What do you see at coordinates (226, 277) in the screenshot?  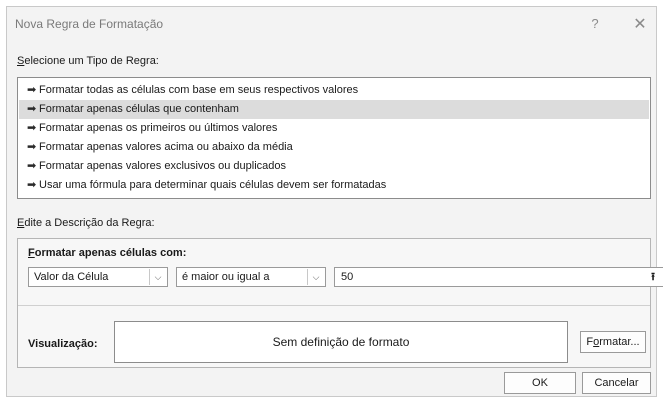 I see `operator-value: é maior ou igual a` at bounding box center [226, 277].